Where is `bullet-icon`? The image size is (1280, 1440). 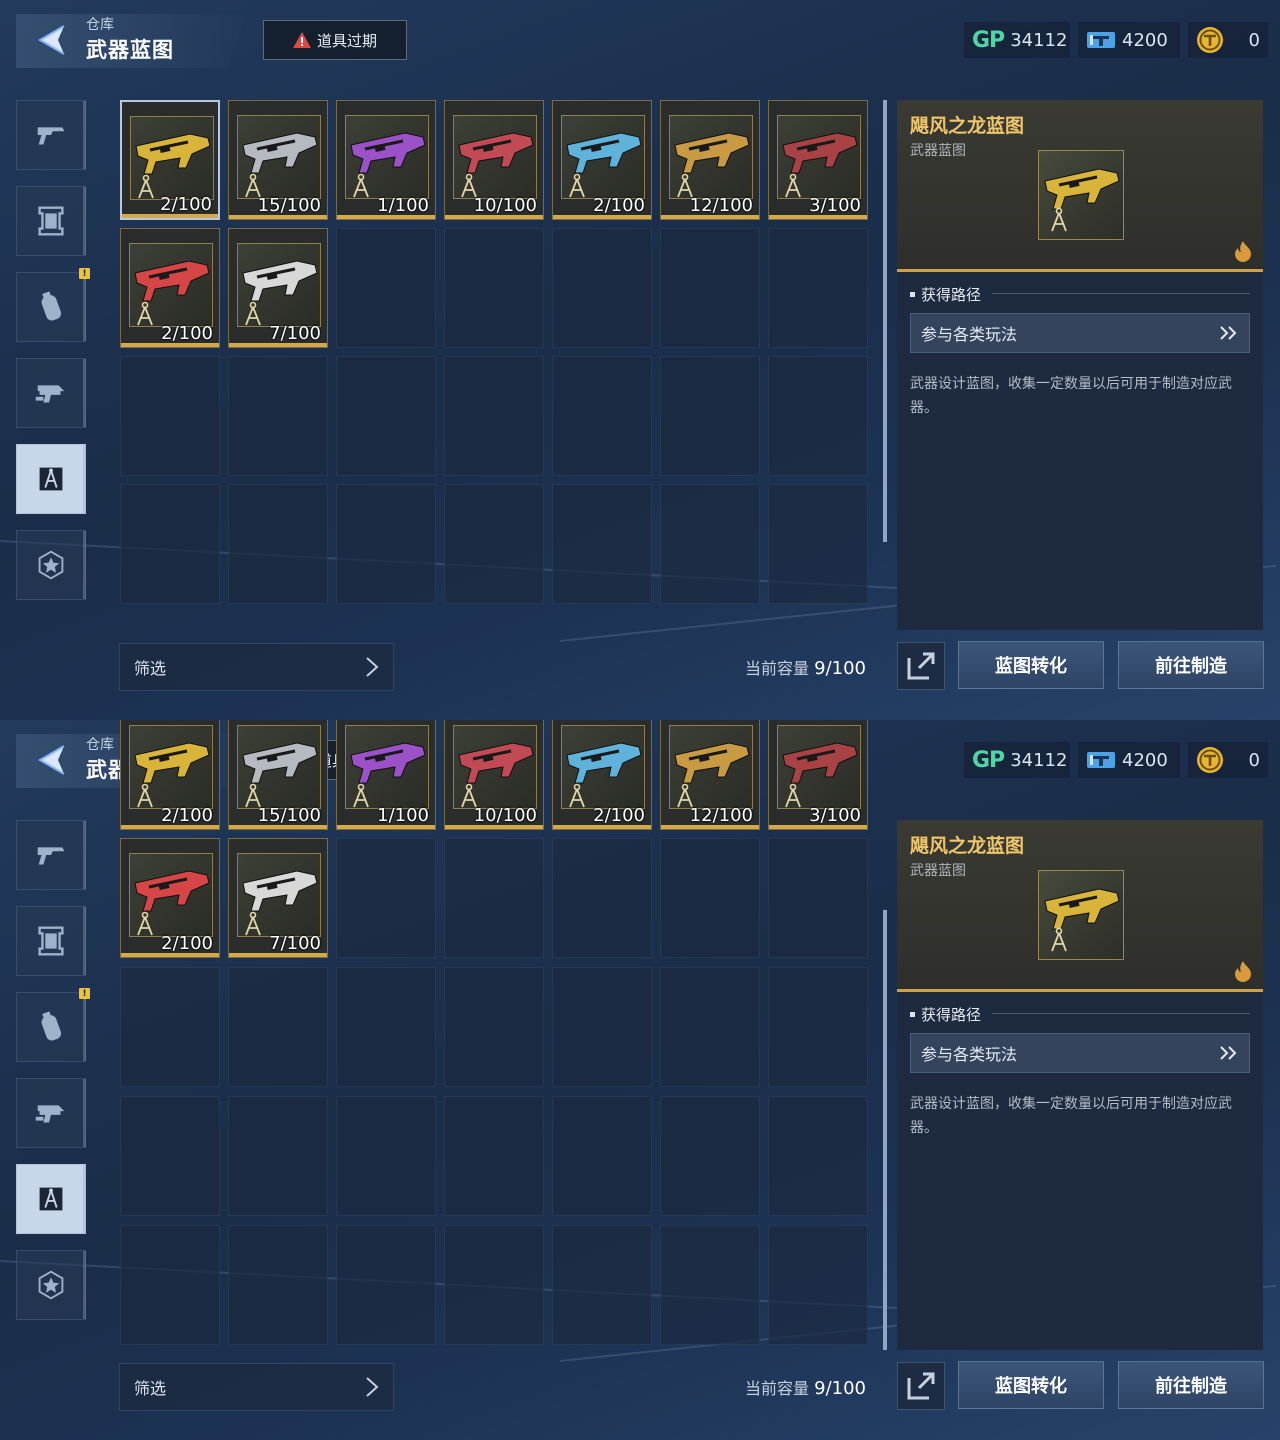
bullet-icon is located at coordinates (912, 1014).